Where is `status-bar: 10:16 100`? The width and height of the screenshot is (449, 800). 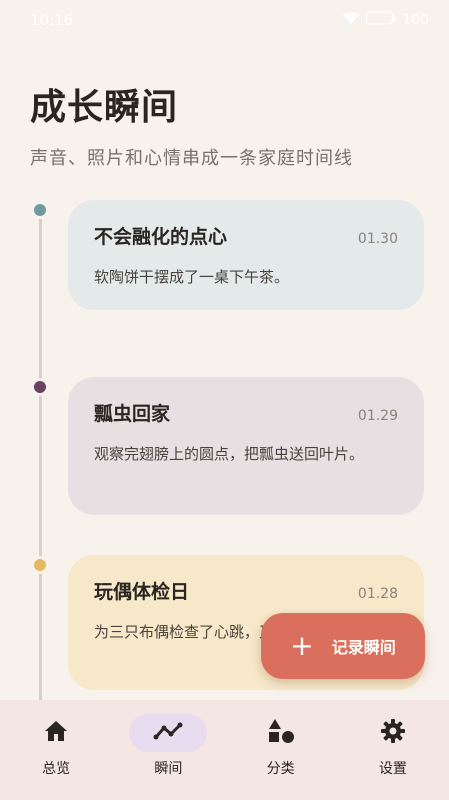 status-bar: 10:16 100 is located at coordinates (224, 20).